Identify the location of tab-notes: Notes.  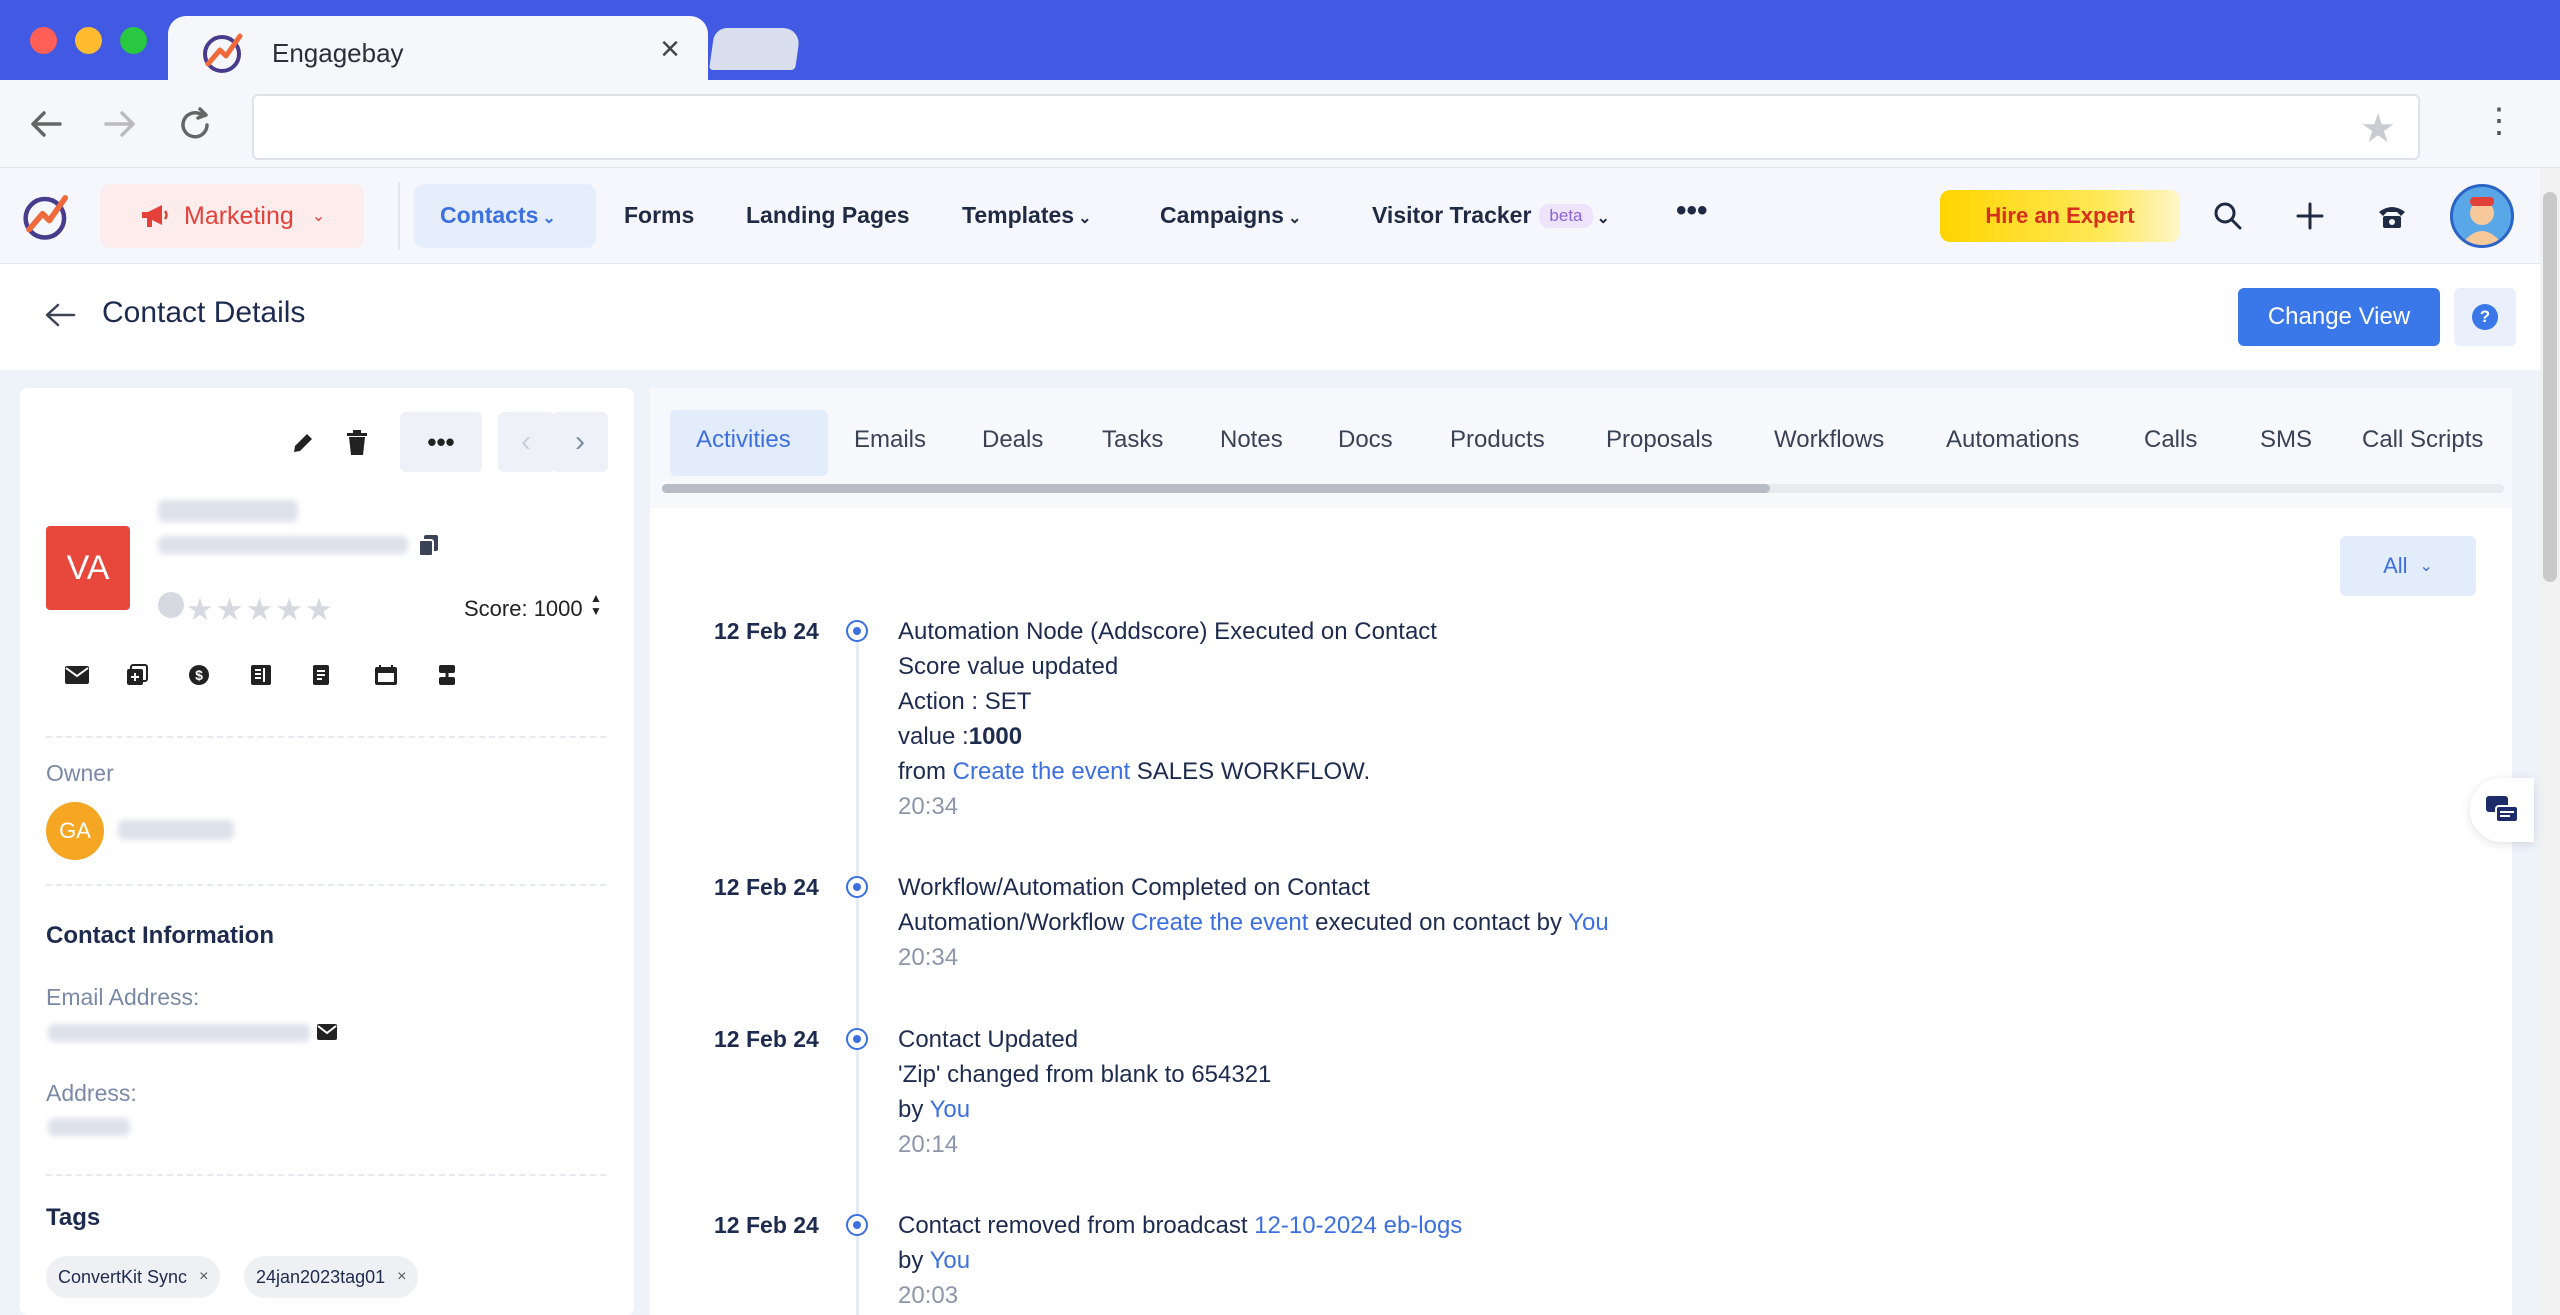
(1251, 440).